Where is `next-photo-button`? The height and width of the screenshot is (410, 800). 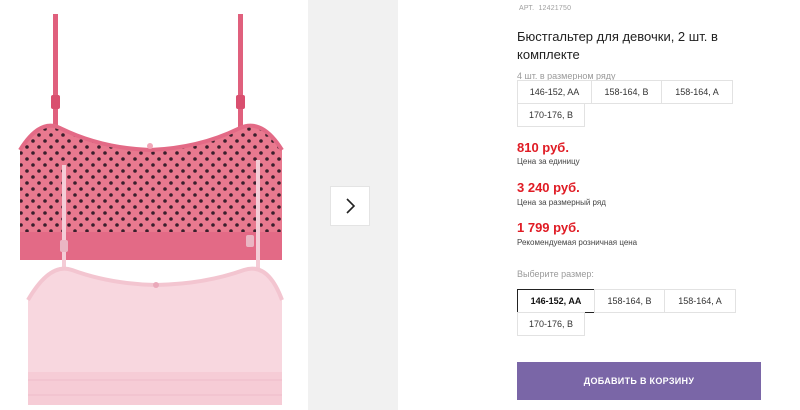
next-photo-button is located at coordinates (350, 206).